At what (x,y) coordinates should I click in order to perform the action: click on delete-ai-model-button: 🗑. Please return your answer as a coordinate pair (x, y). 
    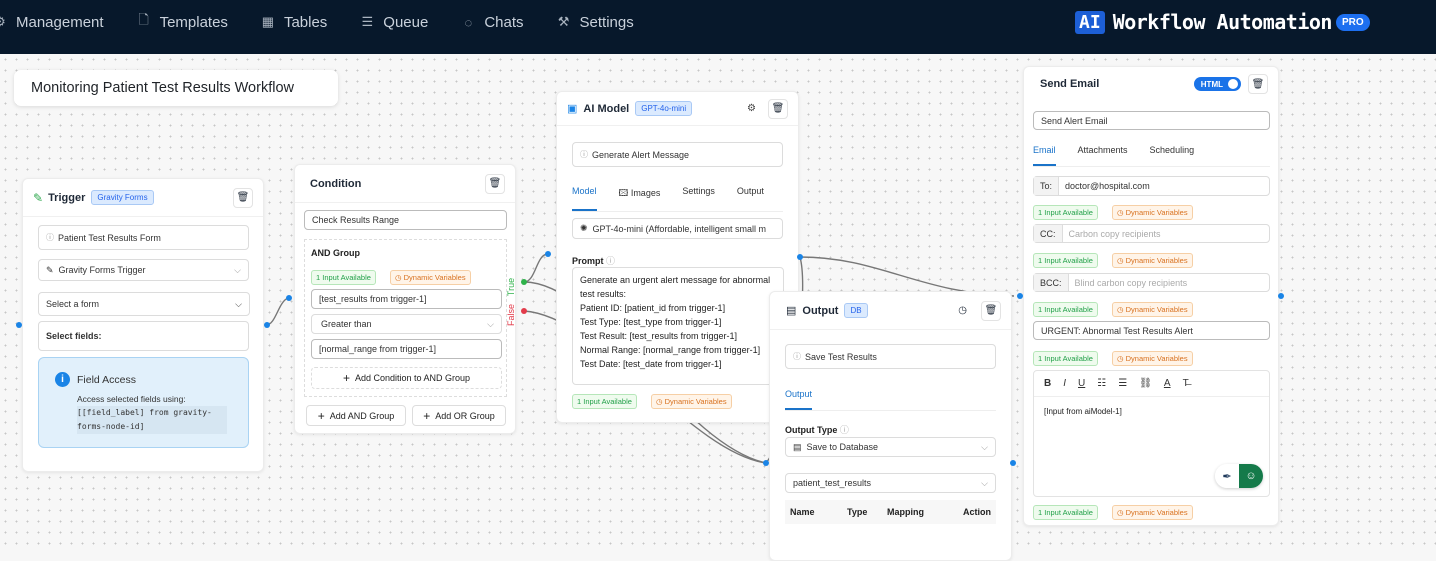
    Looking at the image, I should click on (778, 108).